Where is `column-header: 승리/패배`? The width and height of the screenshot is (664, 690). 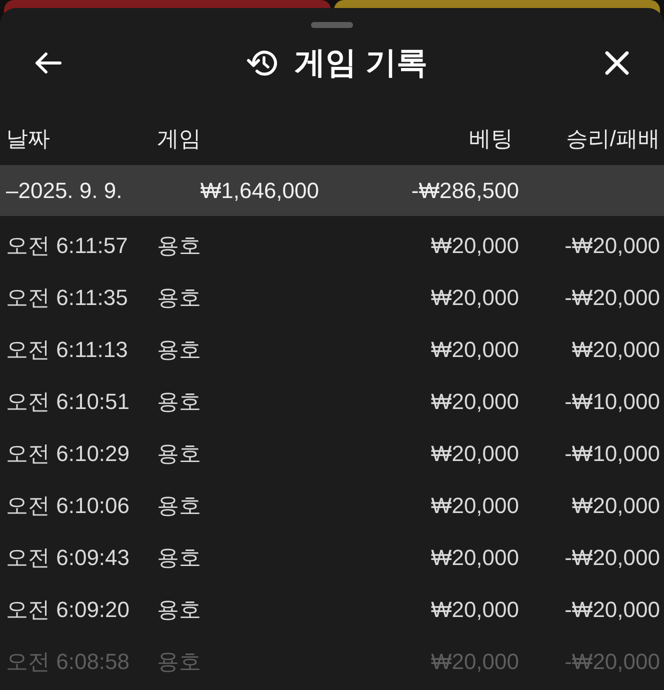 column-header: 승리/패배 is located at coordinates (613, 138).